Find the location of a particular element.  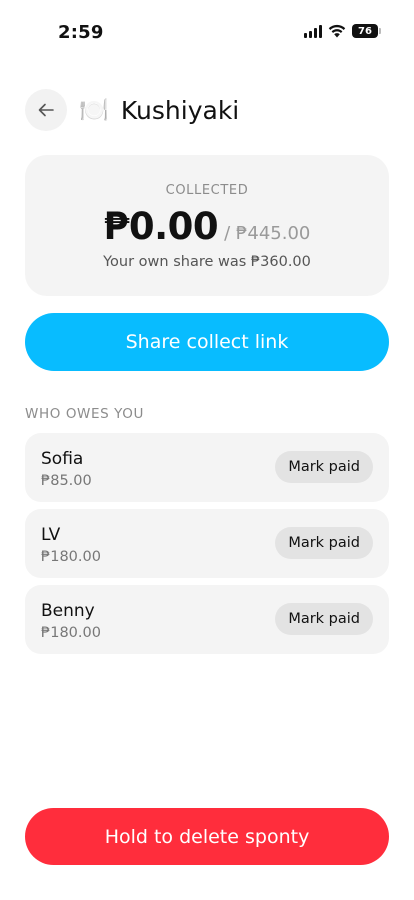

list-item: Sofia ₱85.00 Mark paid is located at coordinates (207, 467).